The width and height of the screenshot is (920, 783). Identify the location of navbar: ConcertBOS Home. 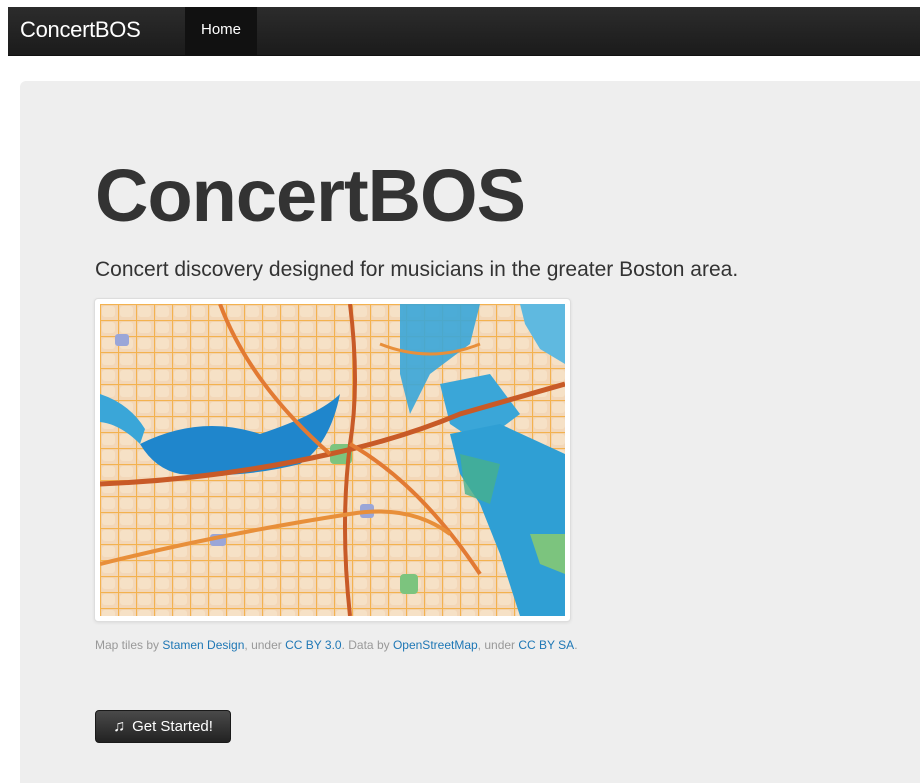
(464, 31).